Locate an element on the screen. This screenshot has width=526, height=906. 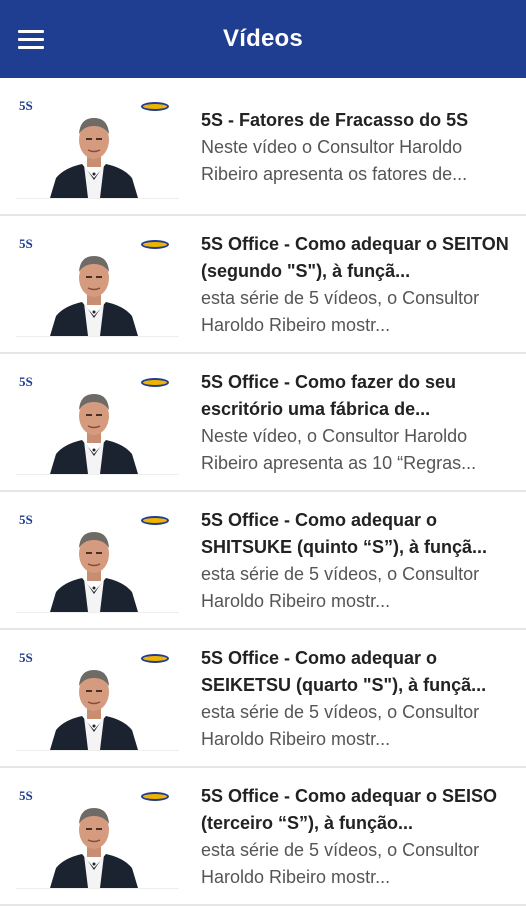
video-title: 5S - Fatores de Fracasso do 5S is located at coordinates (335, 119).